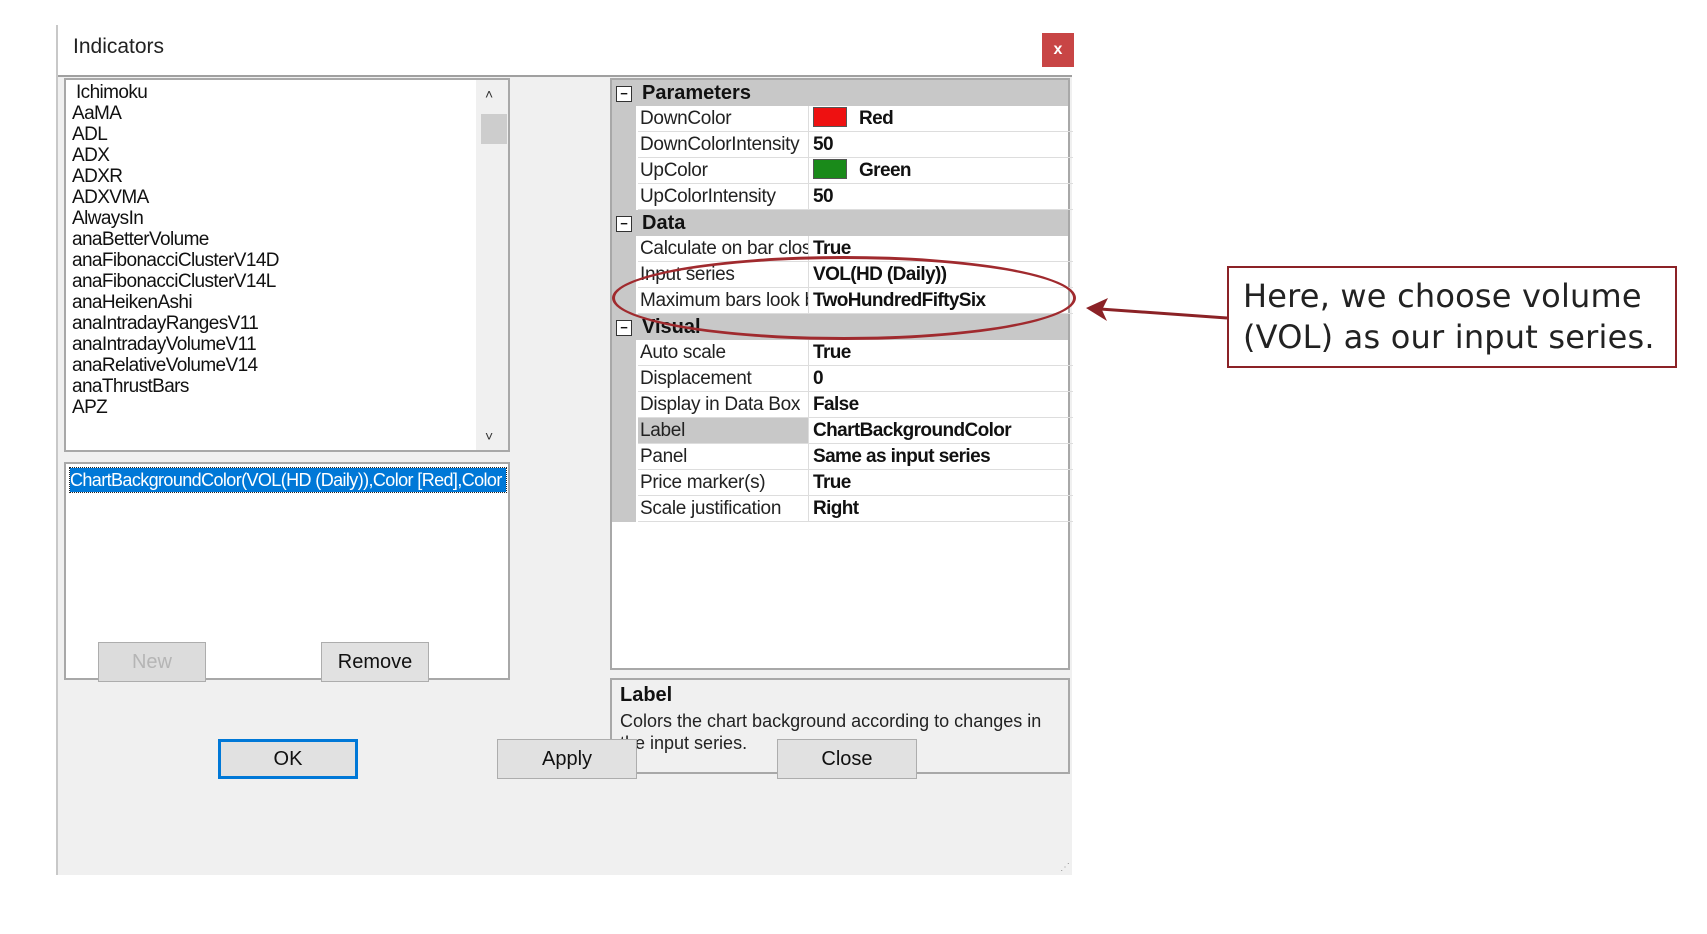 Image resolution: width=1707 pixels, height=934 pixels. What do you see at coordinates (1157, 309) in the screenshot?
I see `callout-arrow` at bounding box center [1157, 309].